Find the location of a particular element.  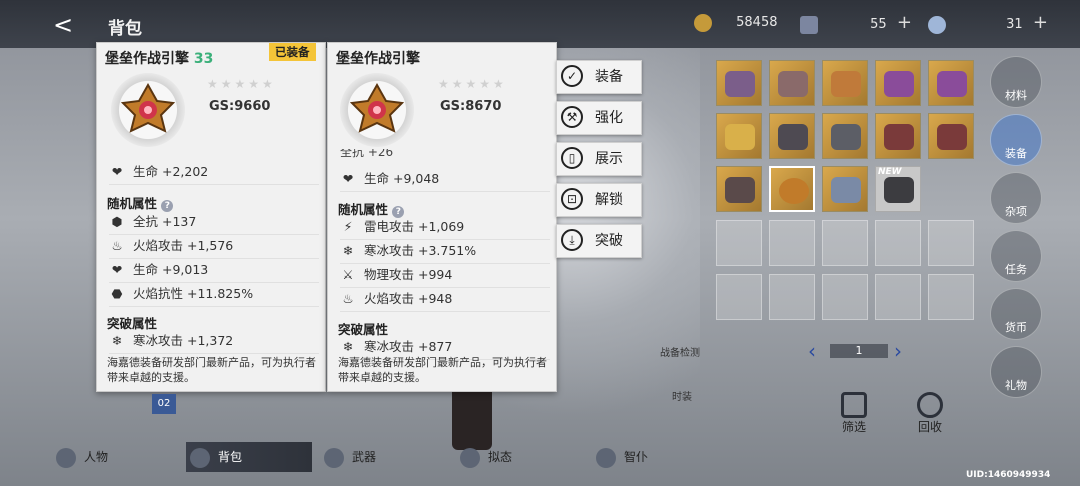

nav-servant: 智仆 is located at coordinates (622, 457).